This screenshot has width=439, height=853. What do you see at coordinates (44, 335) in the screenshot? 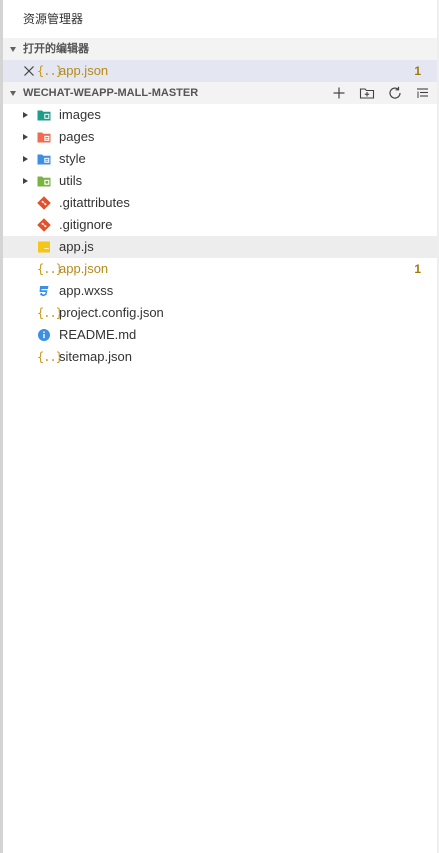
I see `info-icon` at bounding box center [44, 335].